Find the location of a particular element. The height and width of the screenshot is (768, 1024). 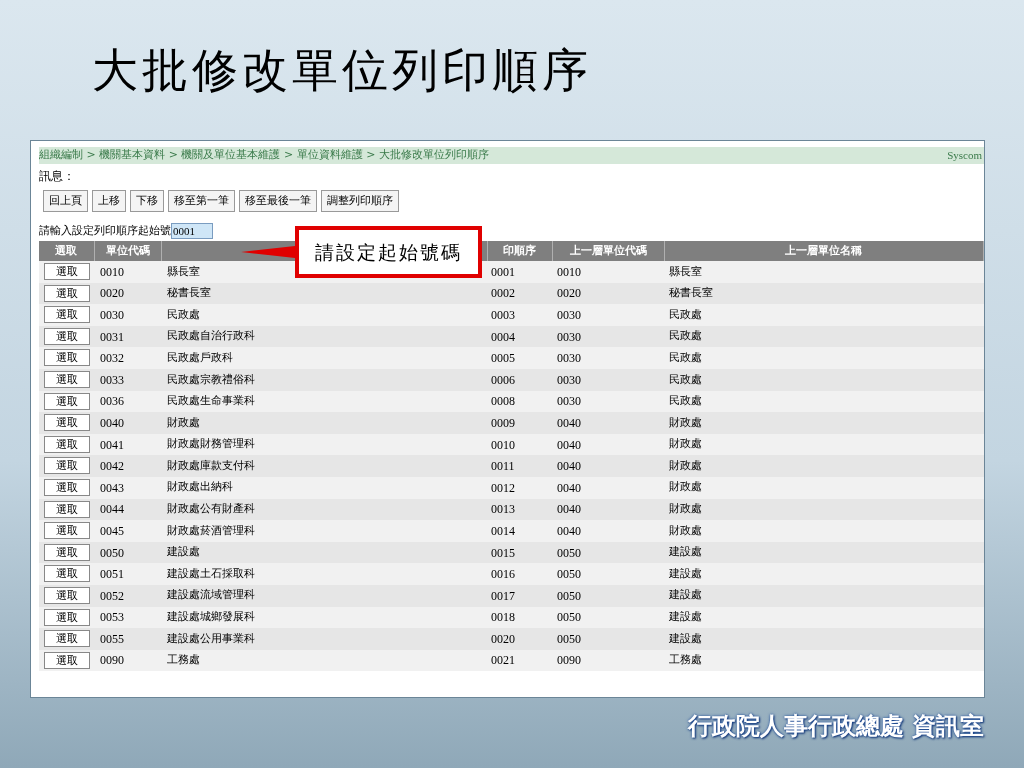

table-cell: 0053 is located at coordinates (127, 617).